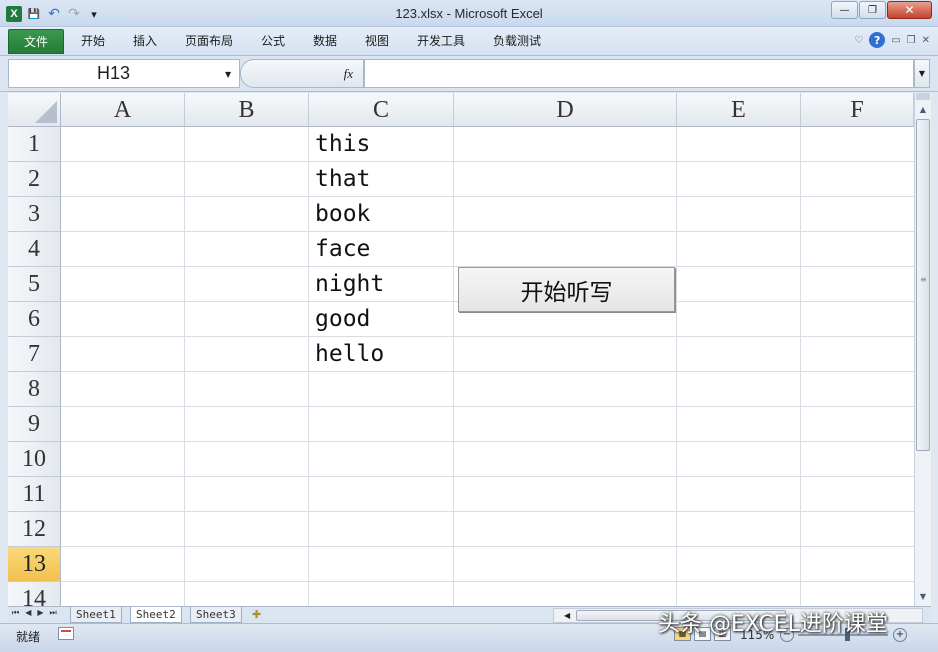 This screenshot has height=652, width=938. I want to click on select-all-corner, so click(34, 110).